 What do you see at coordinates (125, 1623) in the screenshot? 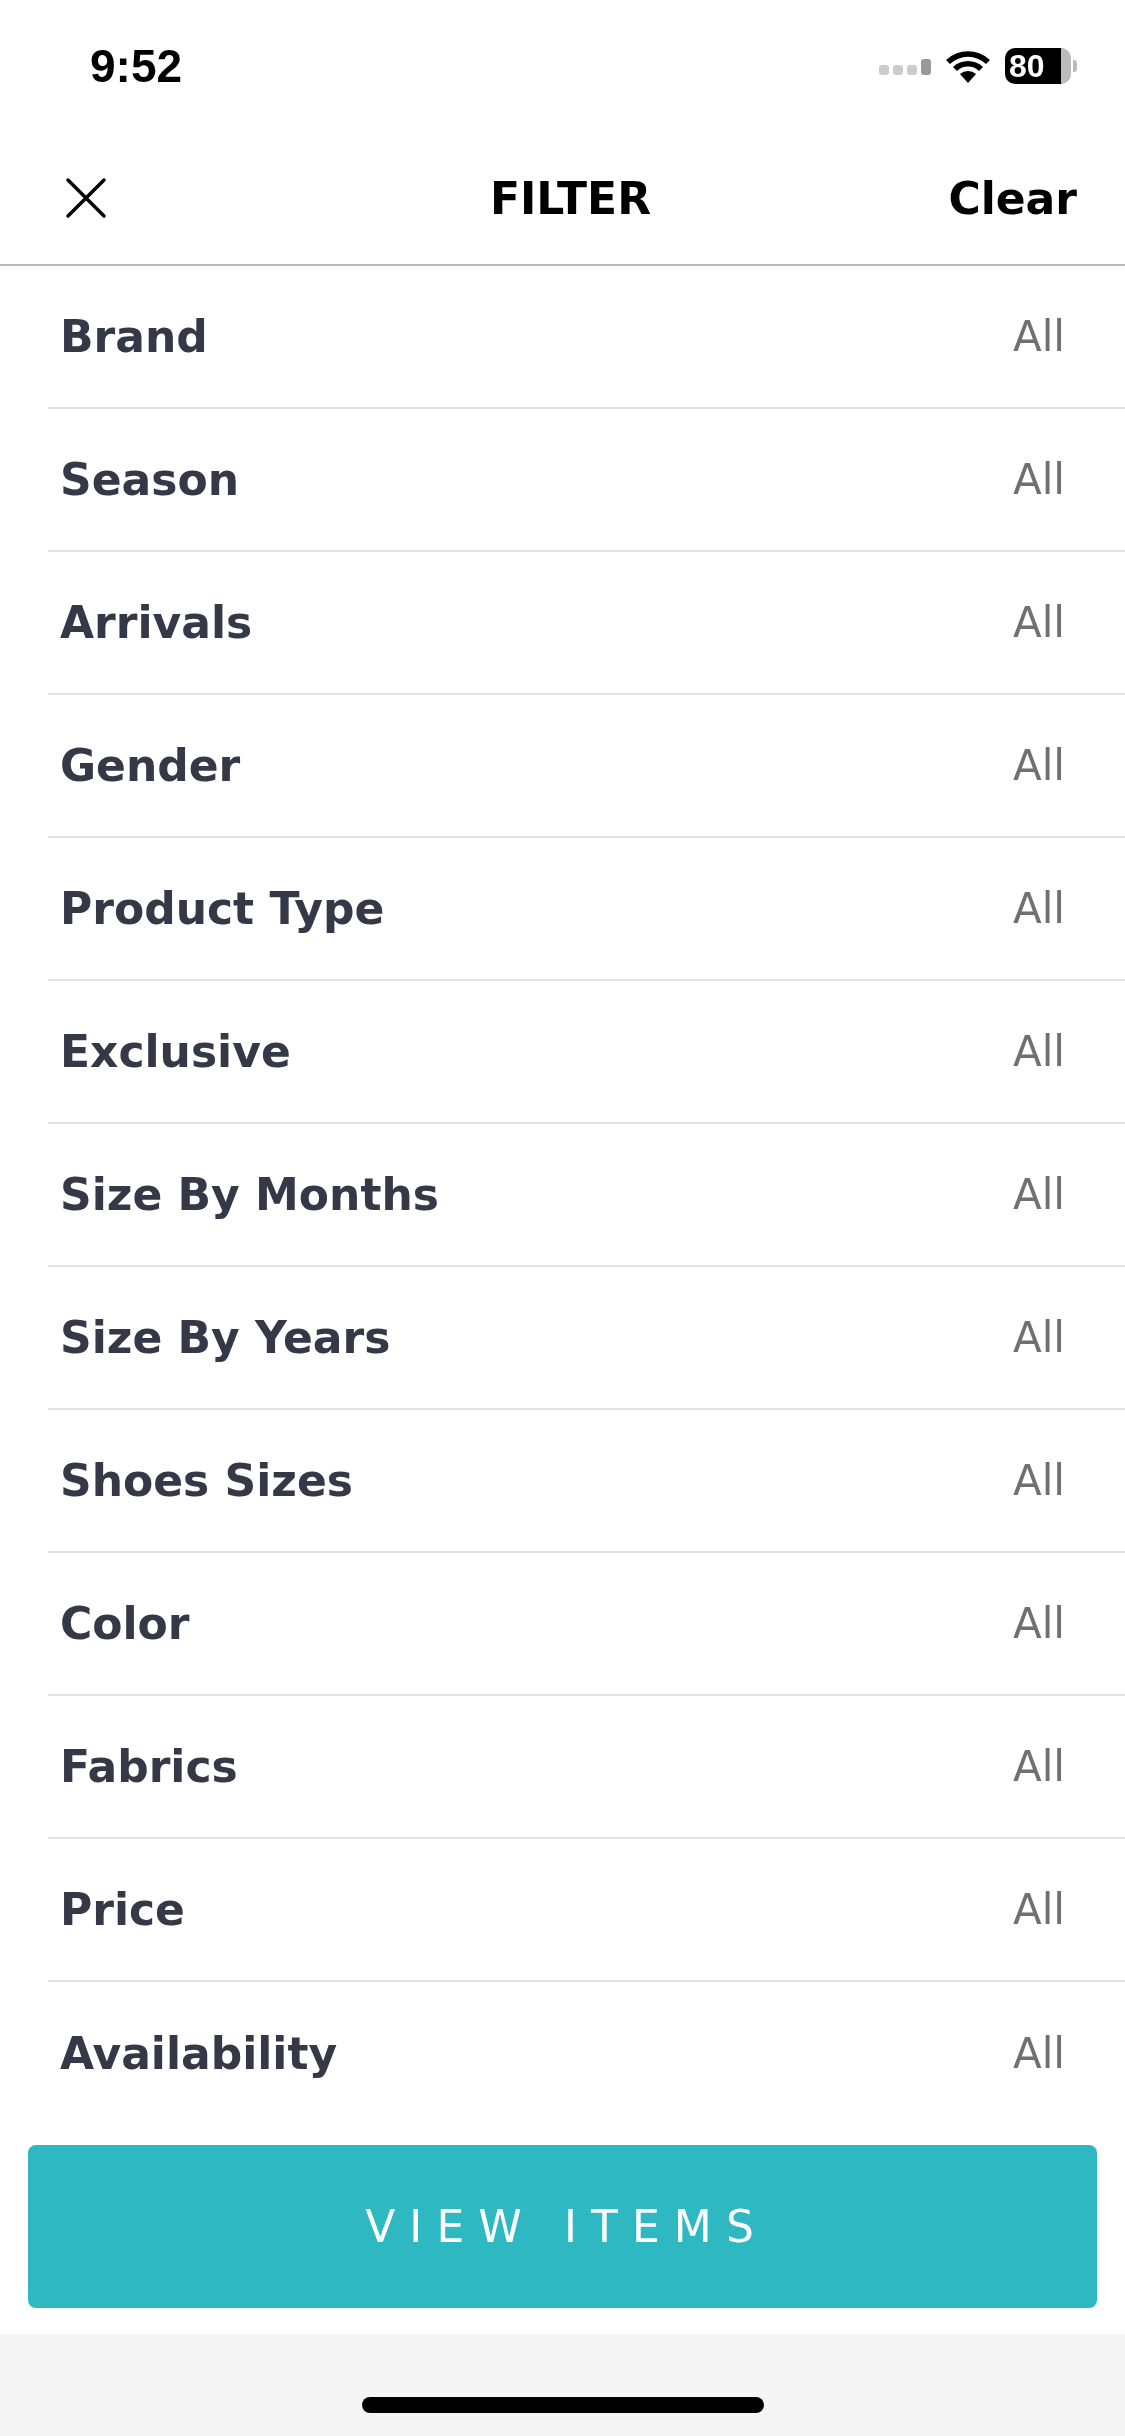
I see `filter-label: Color` at bounding box center [125, 1623].